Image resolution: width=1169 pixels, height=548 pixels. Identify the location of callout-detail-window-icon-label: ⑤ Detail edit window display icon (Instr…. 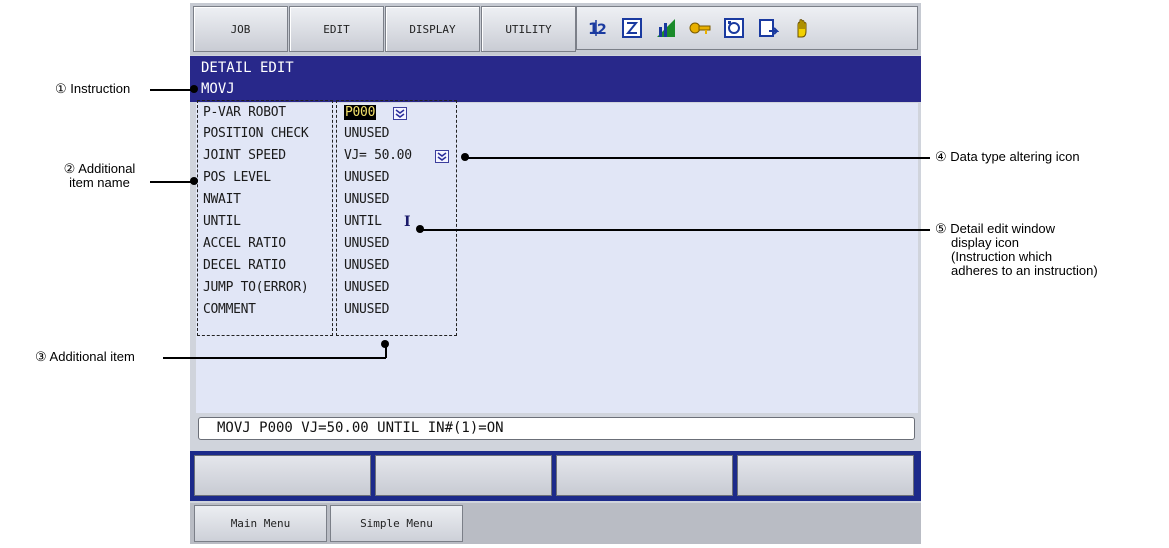
(1016, 250).